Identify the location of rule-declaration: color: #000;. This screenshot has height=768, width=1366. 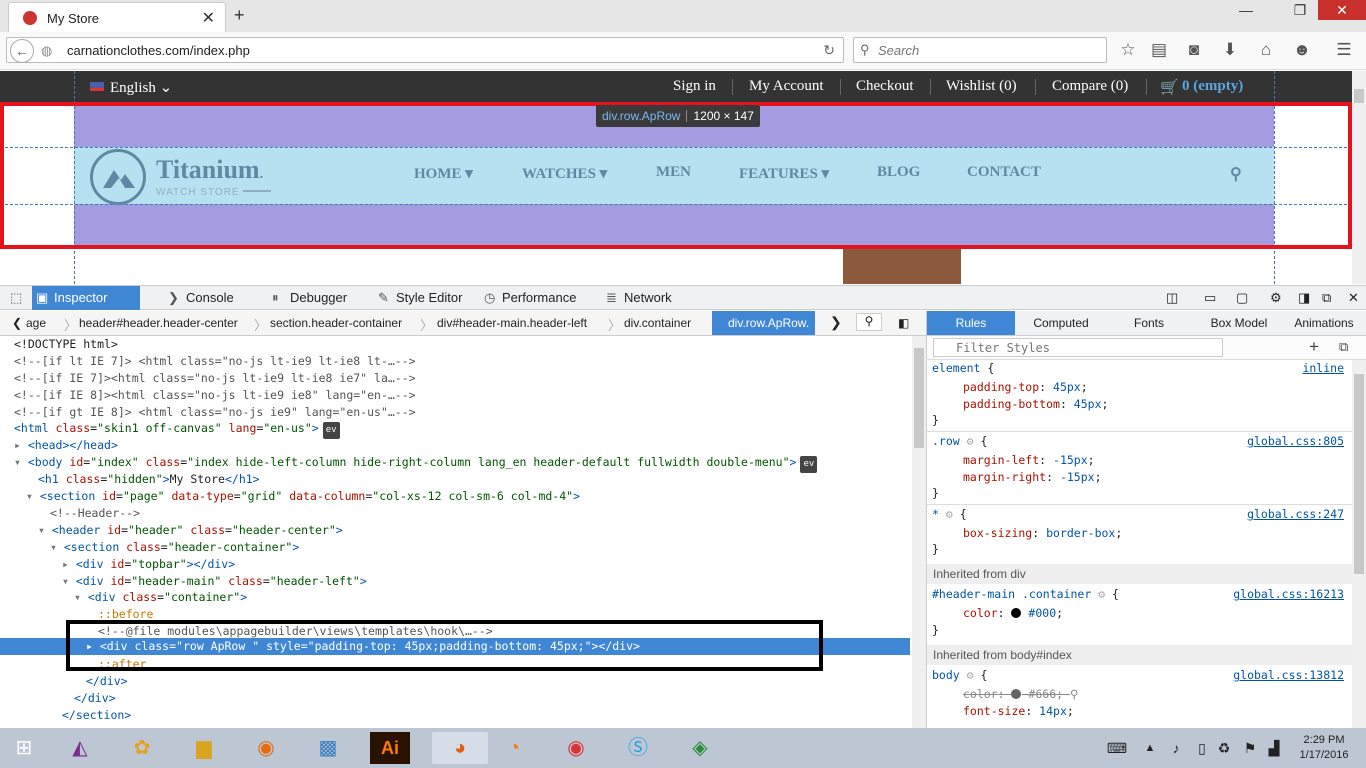
(1013, 613).